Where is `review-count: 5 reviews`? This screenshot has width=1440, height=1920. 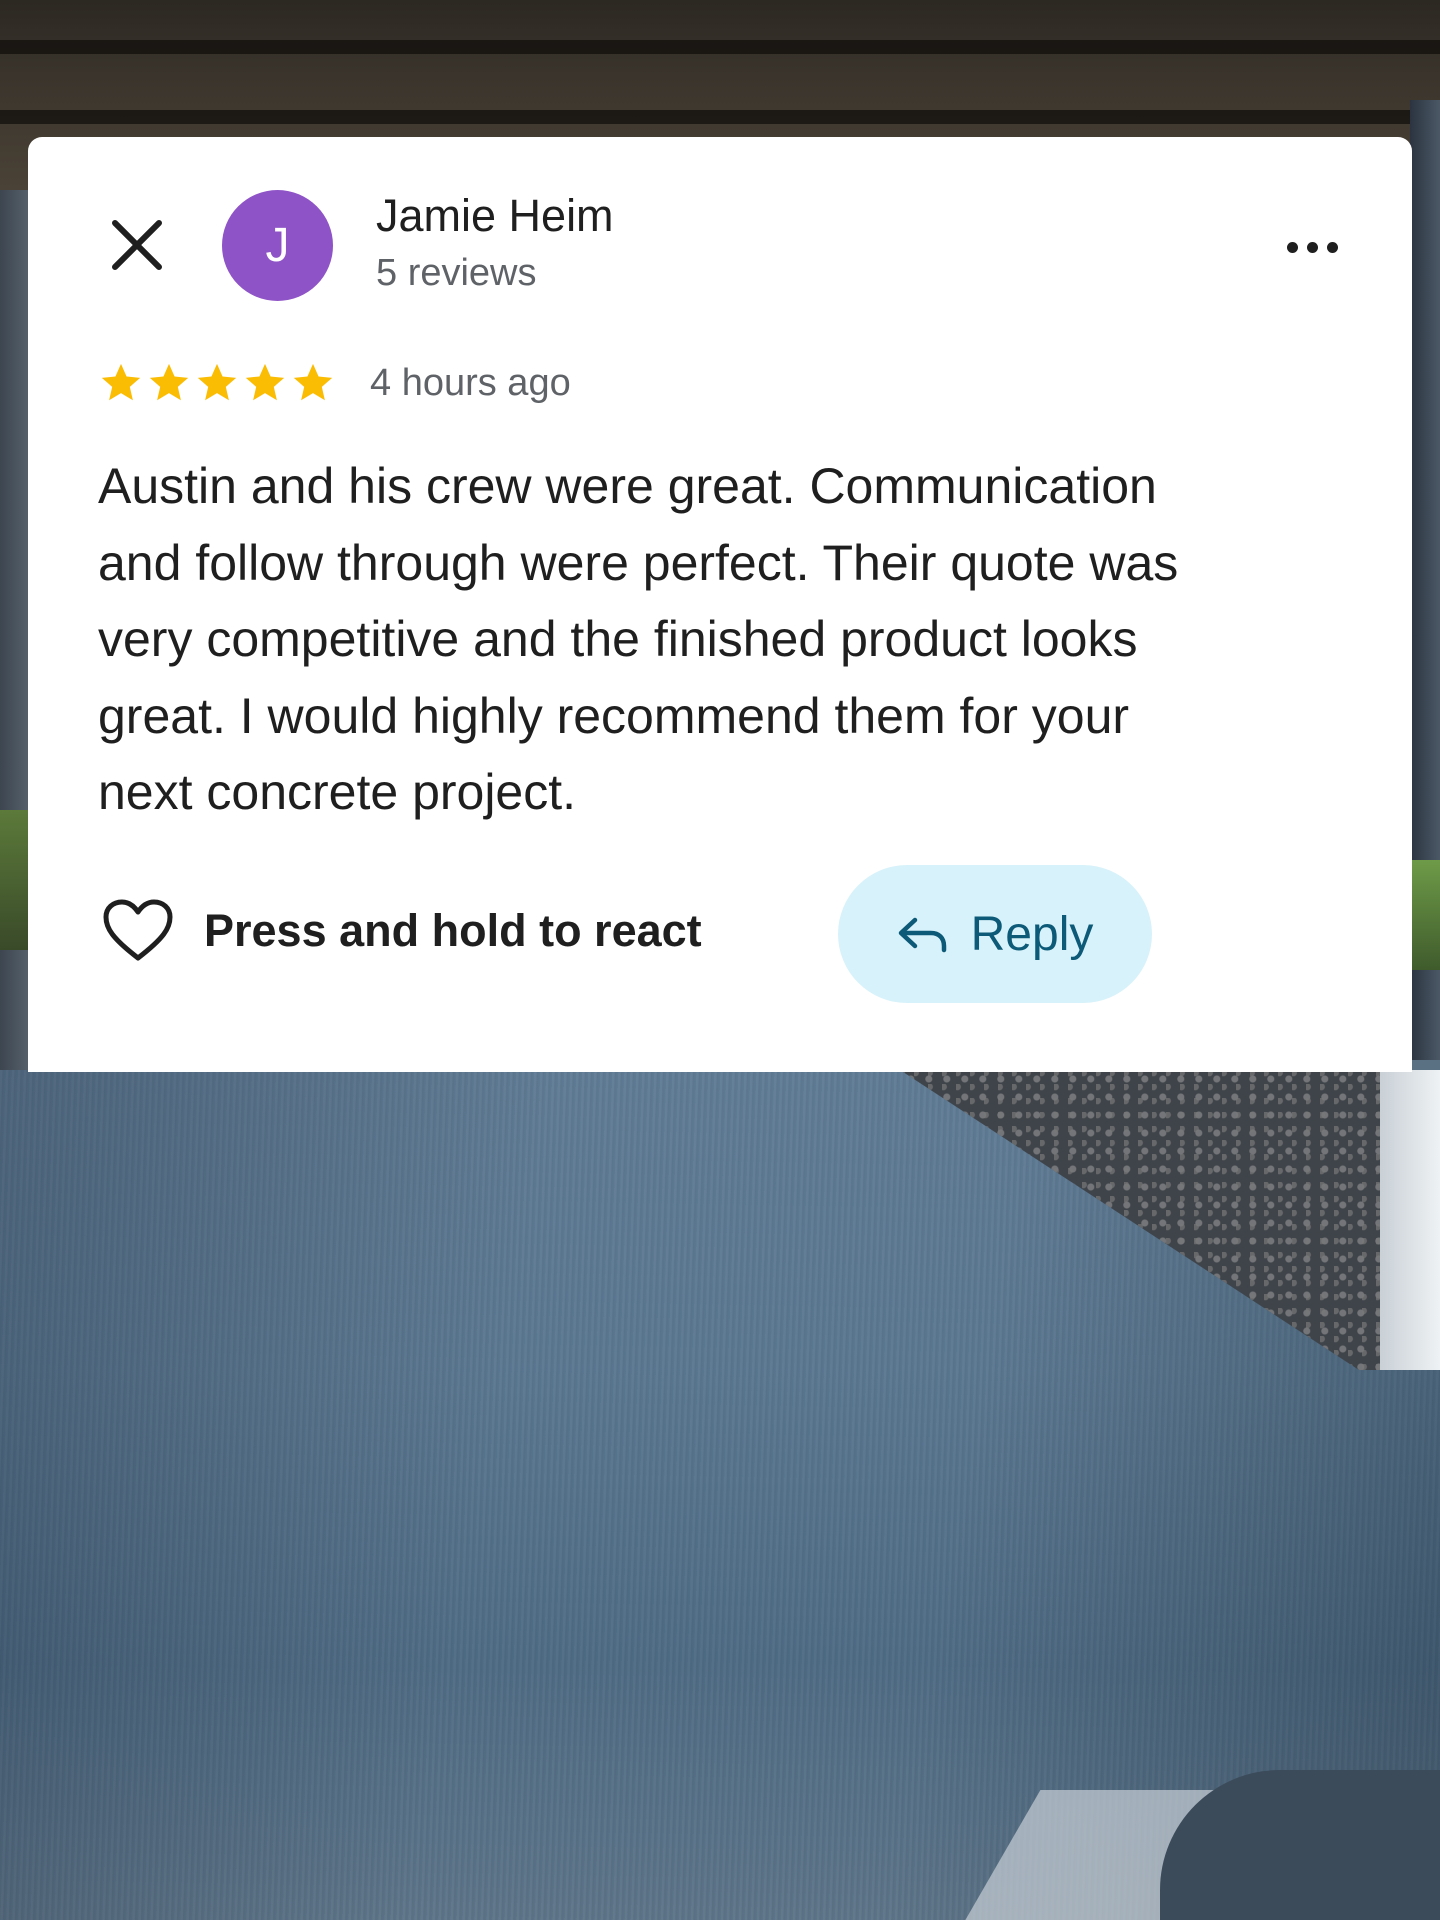 review-count: 5 reviews is located at coordinates (456, 273).